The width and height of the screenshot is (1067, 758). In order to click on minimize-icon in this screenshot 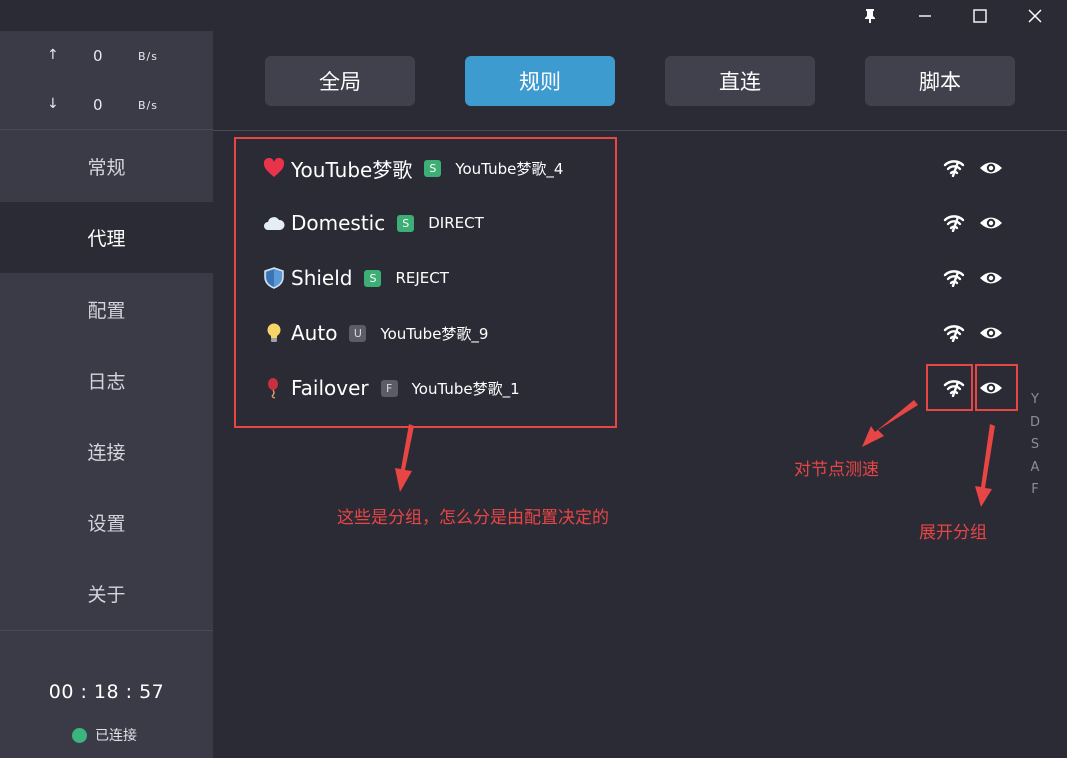, I will do `click(925, 15)`.